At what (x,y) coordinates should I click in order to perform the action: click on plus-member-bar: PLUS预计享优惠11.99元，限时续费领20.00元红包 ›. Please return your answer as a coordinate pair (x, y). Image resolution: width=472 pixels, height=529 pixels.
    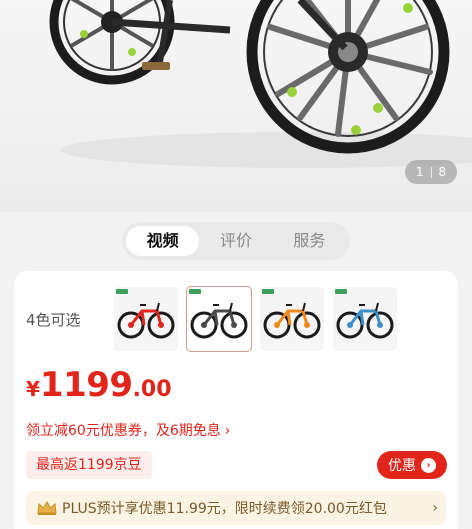
    Looking at the image, I should click on (236, 508).